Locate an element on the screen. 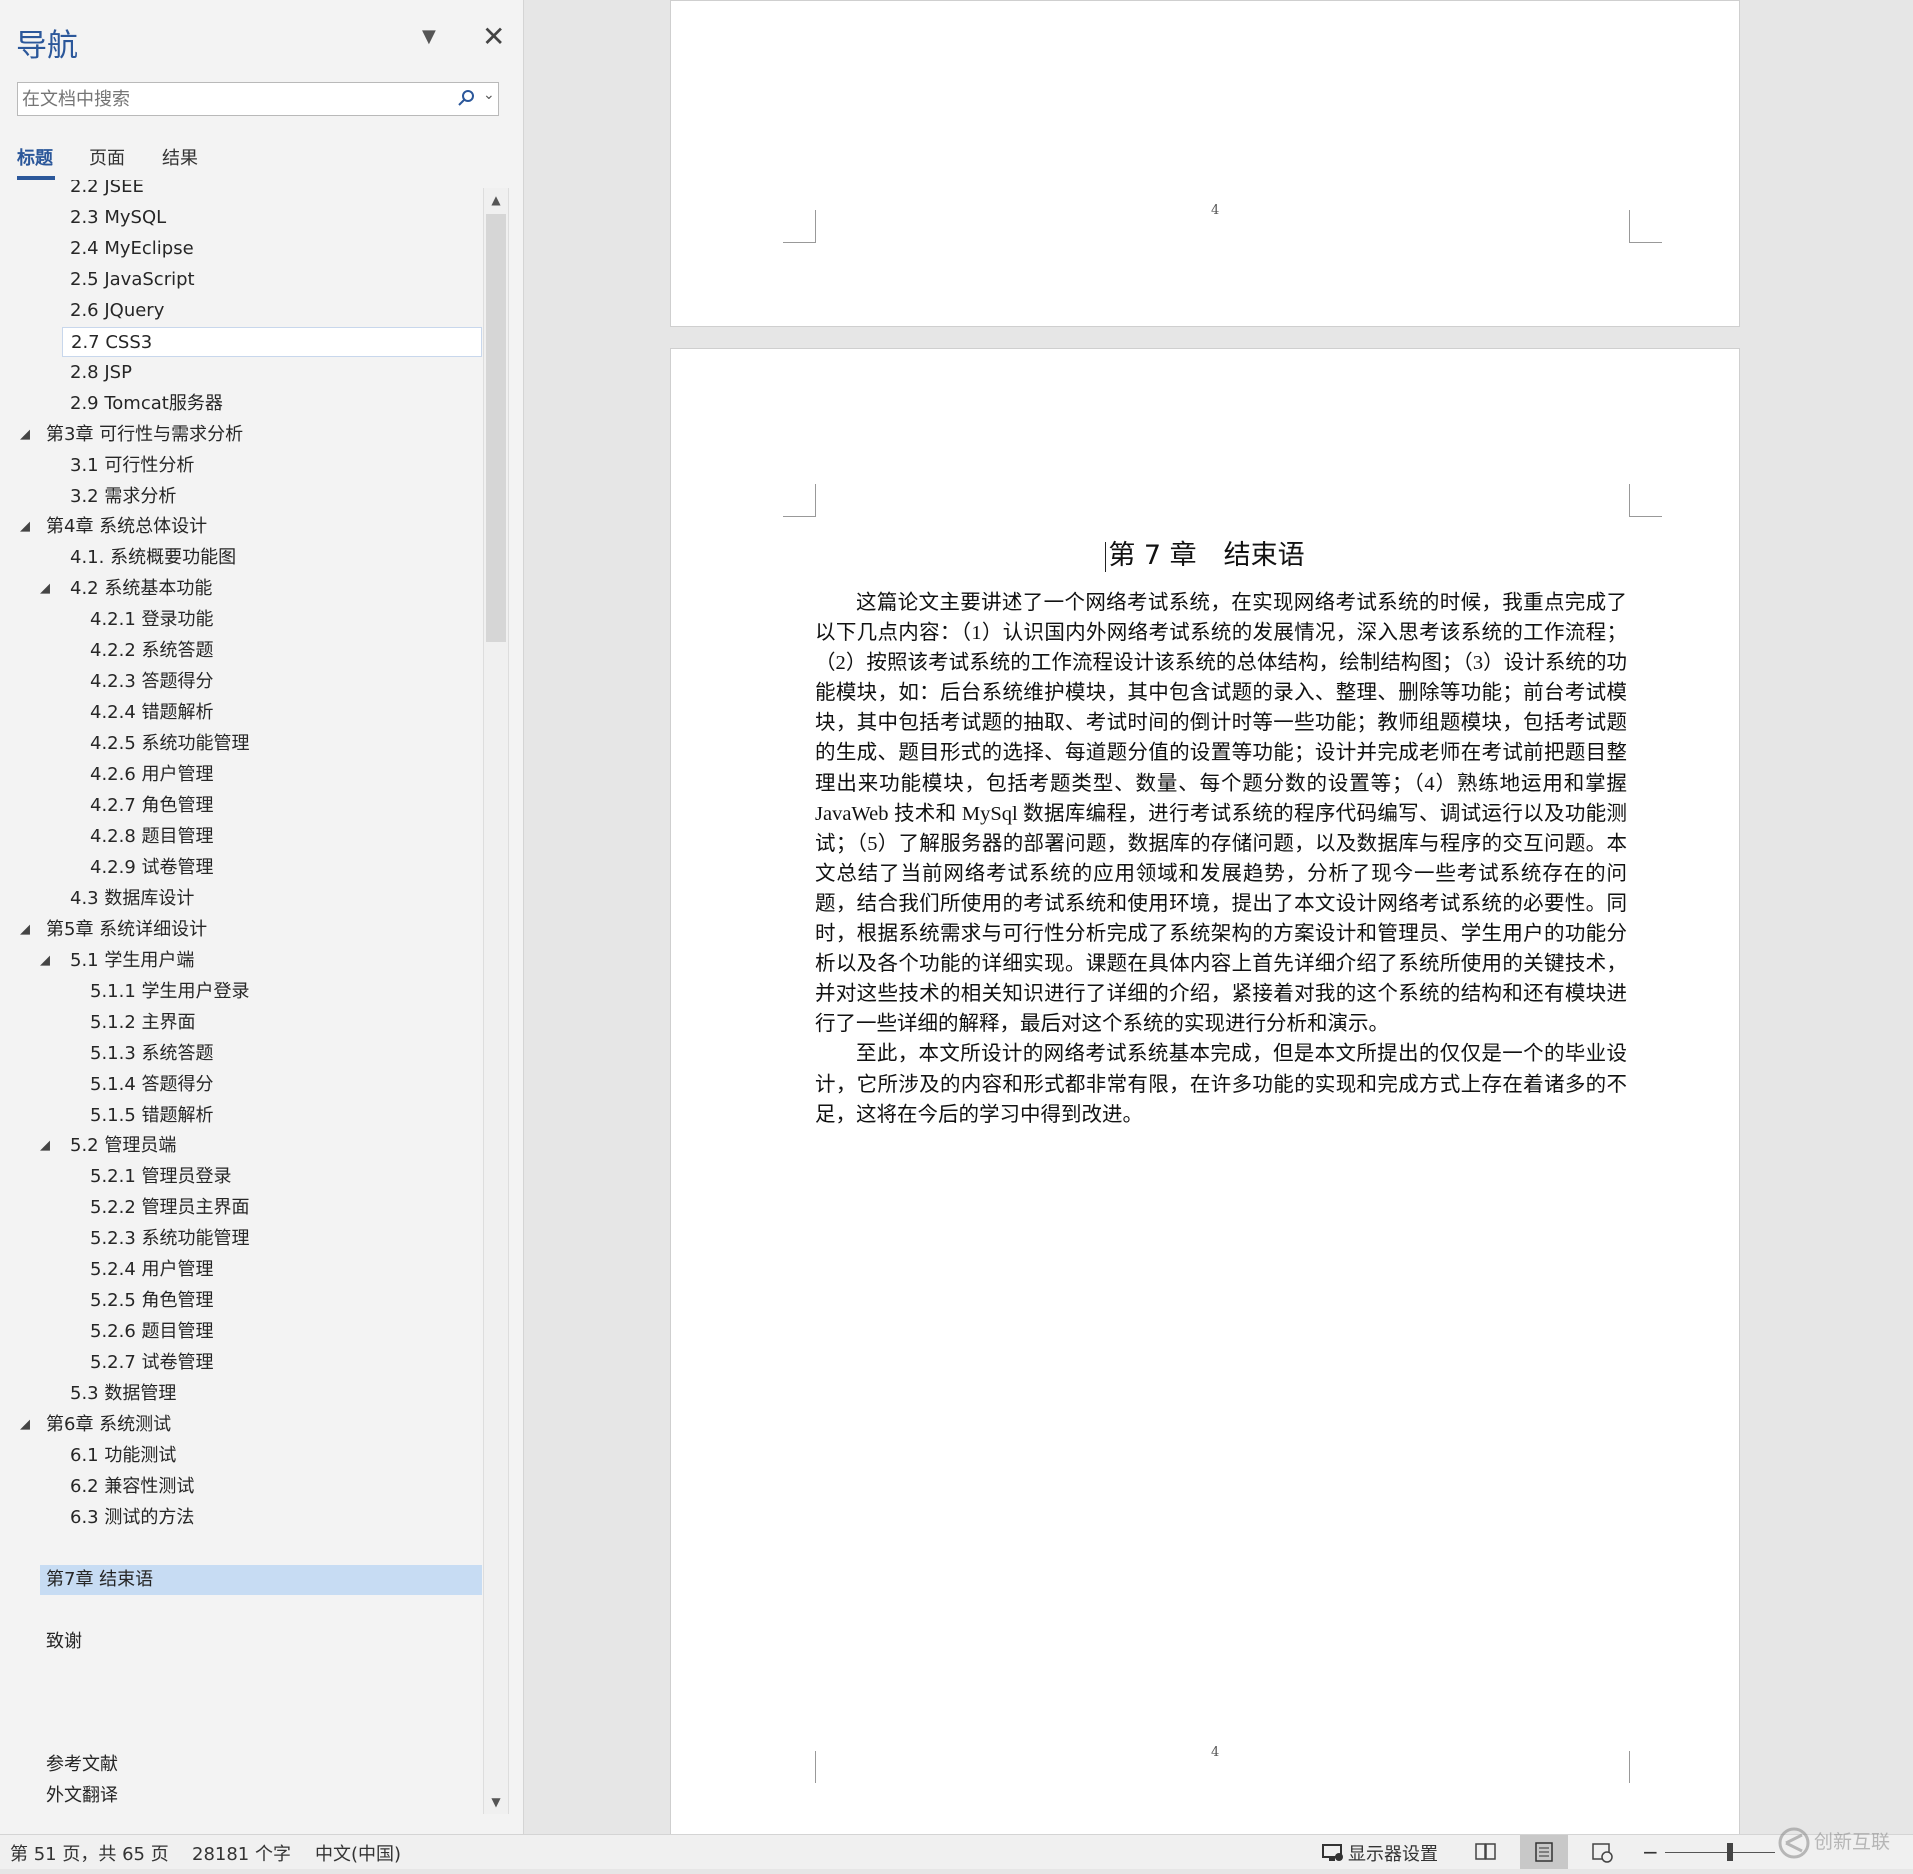 This screenshot has height=1874, width=1913. nav-scrollbar: ▲ ▼ is located at coordinates (496, 1001).